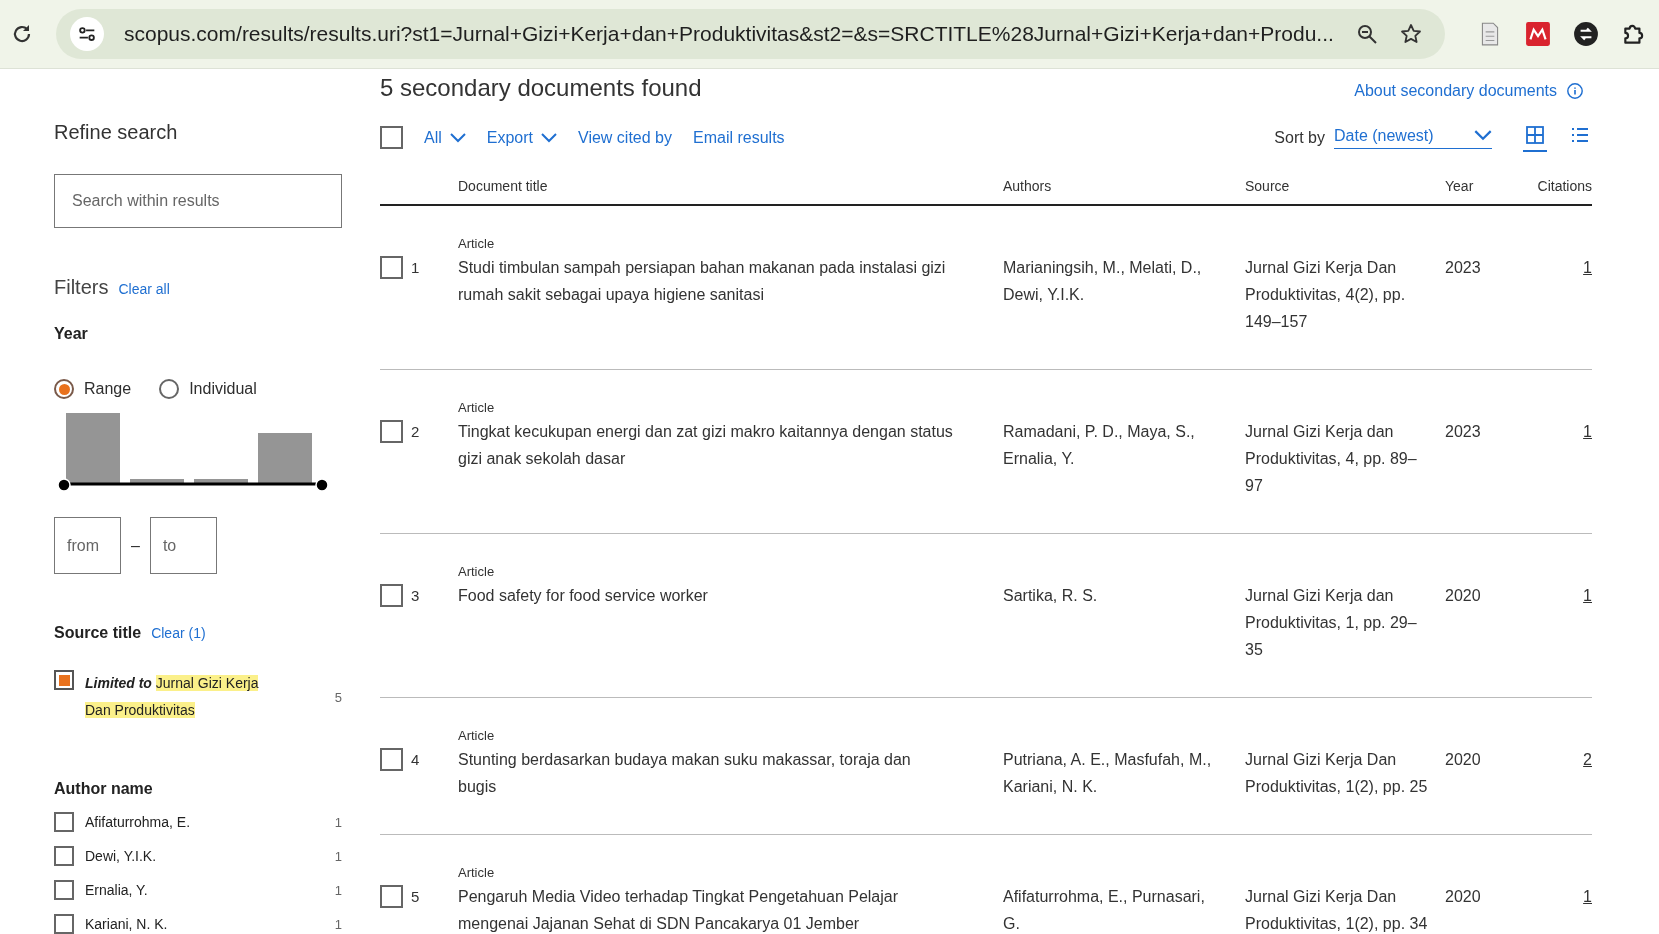 This screenshot has width=1659, height=934. Describe the element at coordinates (104, 789) in the screenshot. I see `author-name-label: Author name` at that location.